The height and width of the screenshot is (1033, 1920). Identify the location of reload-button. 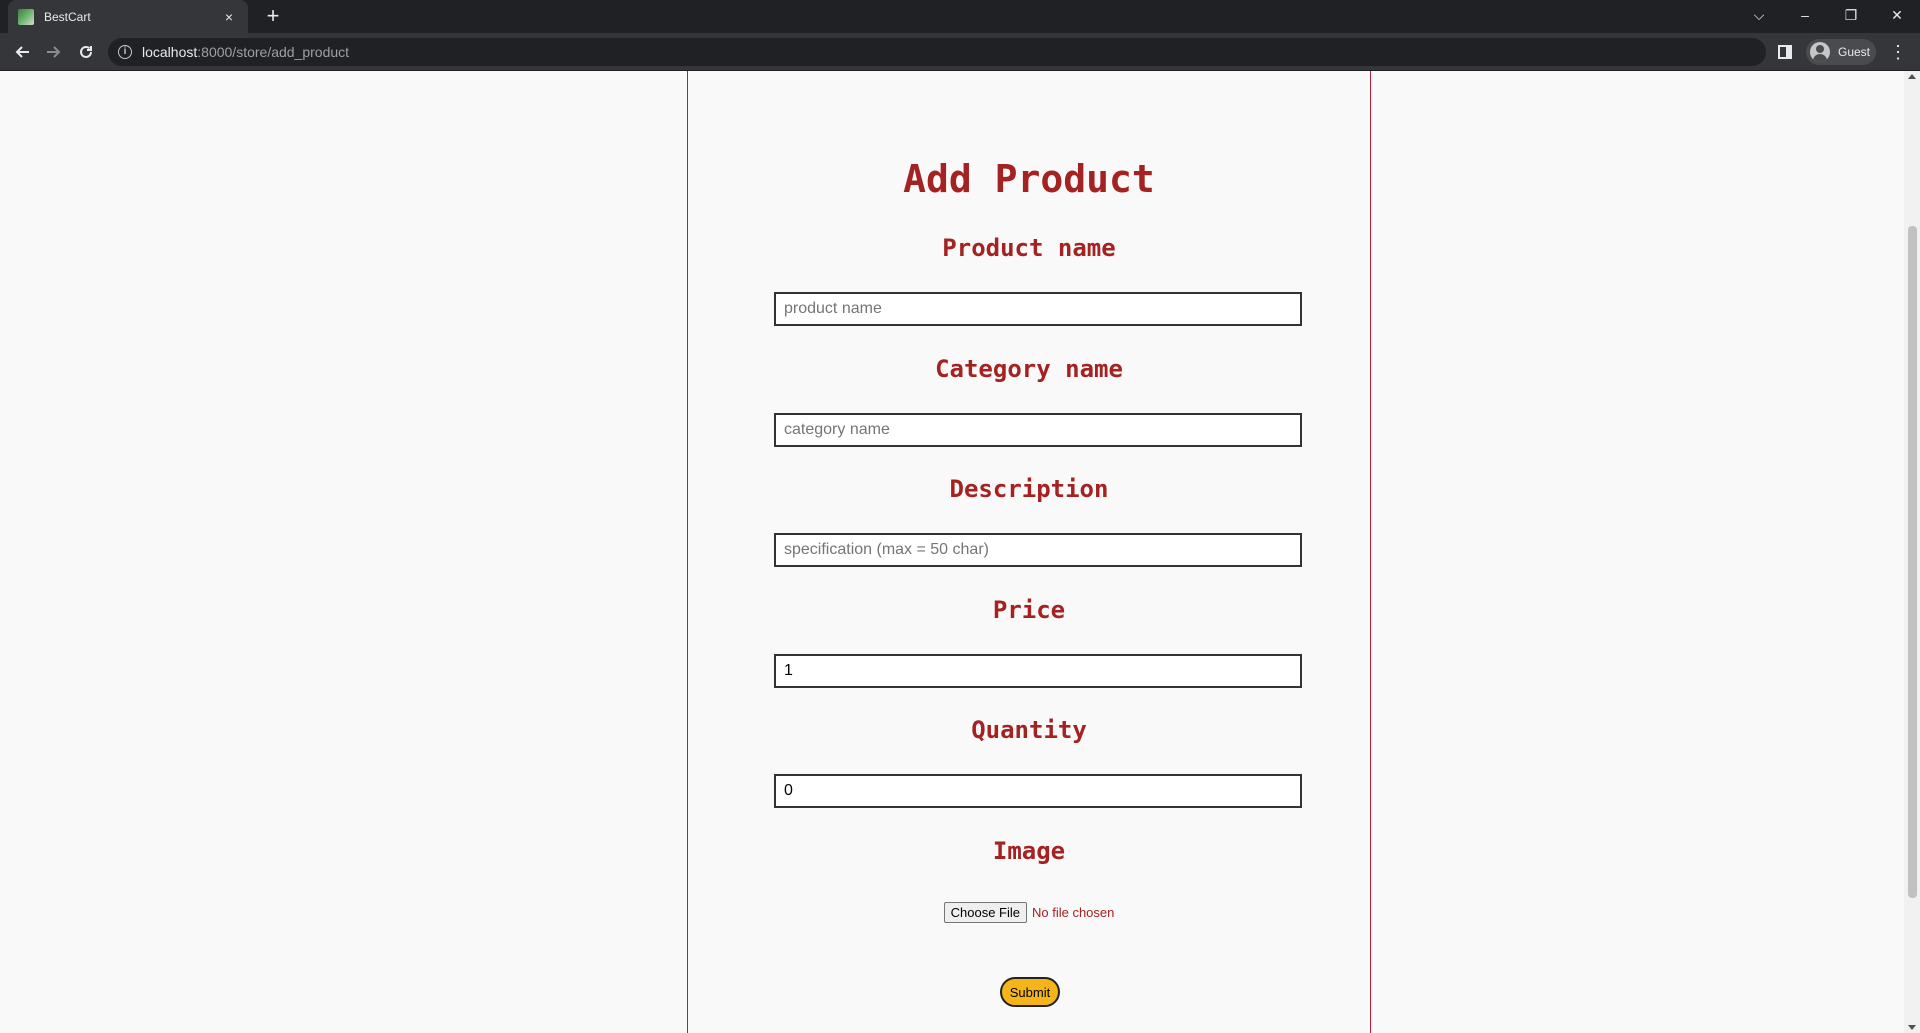
(86, 52).